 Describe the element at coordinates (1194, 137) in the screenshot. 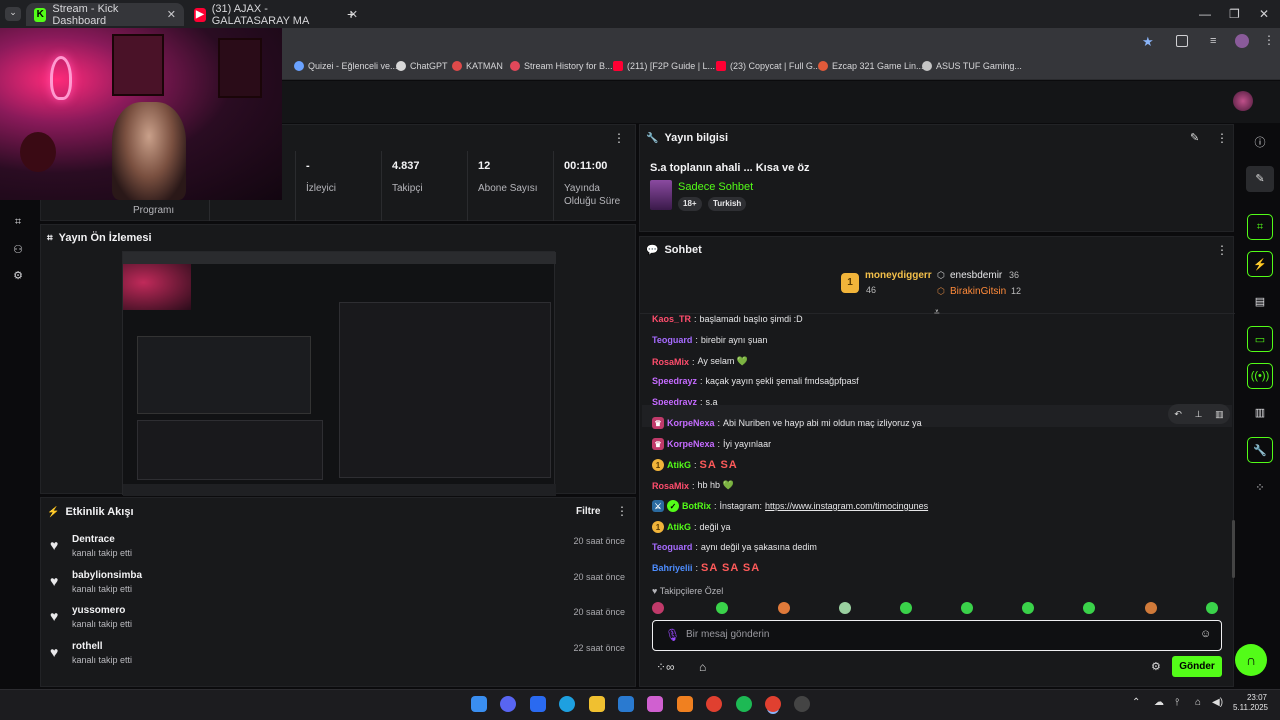

I see `edit-icon: ✎` at that location.